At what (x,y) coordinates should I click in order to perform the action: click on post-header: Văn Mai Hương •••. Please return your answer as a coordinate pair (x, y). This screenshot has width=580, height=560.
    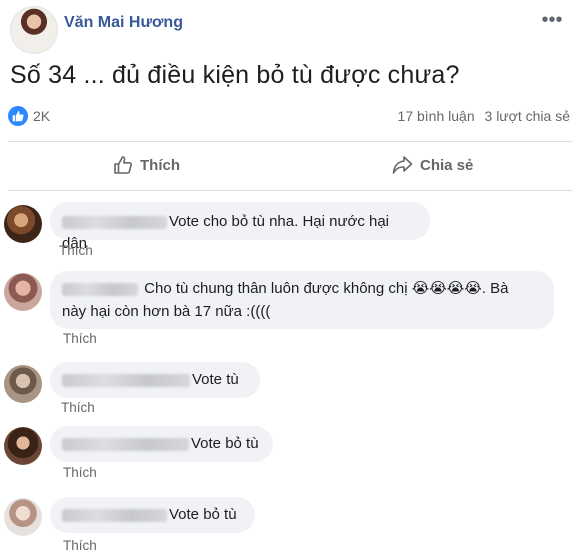
    Looking at the image, I should click on (290, 30).